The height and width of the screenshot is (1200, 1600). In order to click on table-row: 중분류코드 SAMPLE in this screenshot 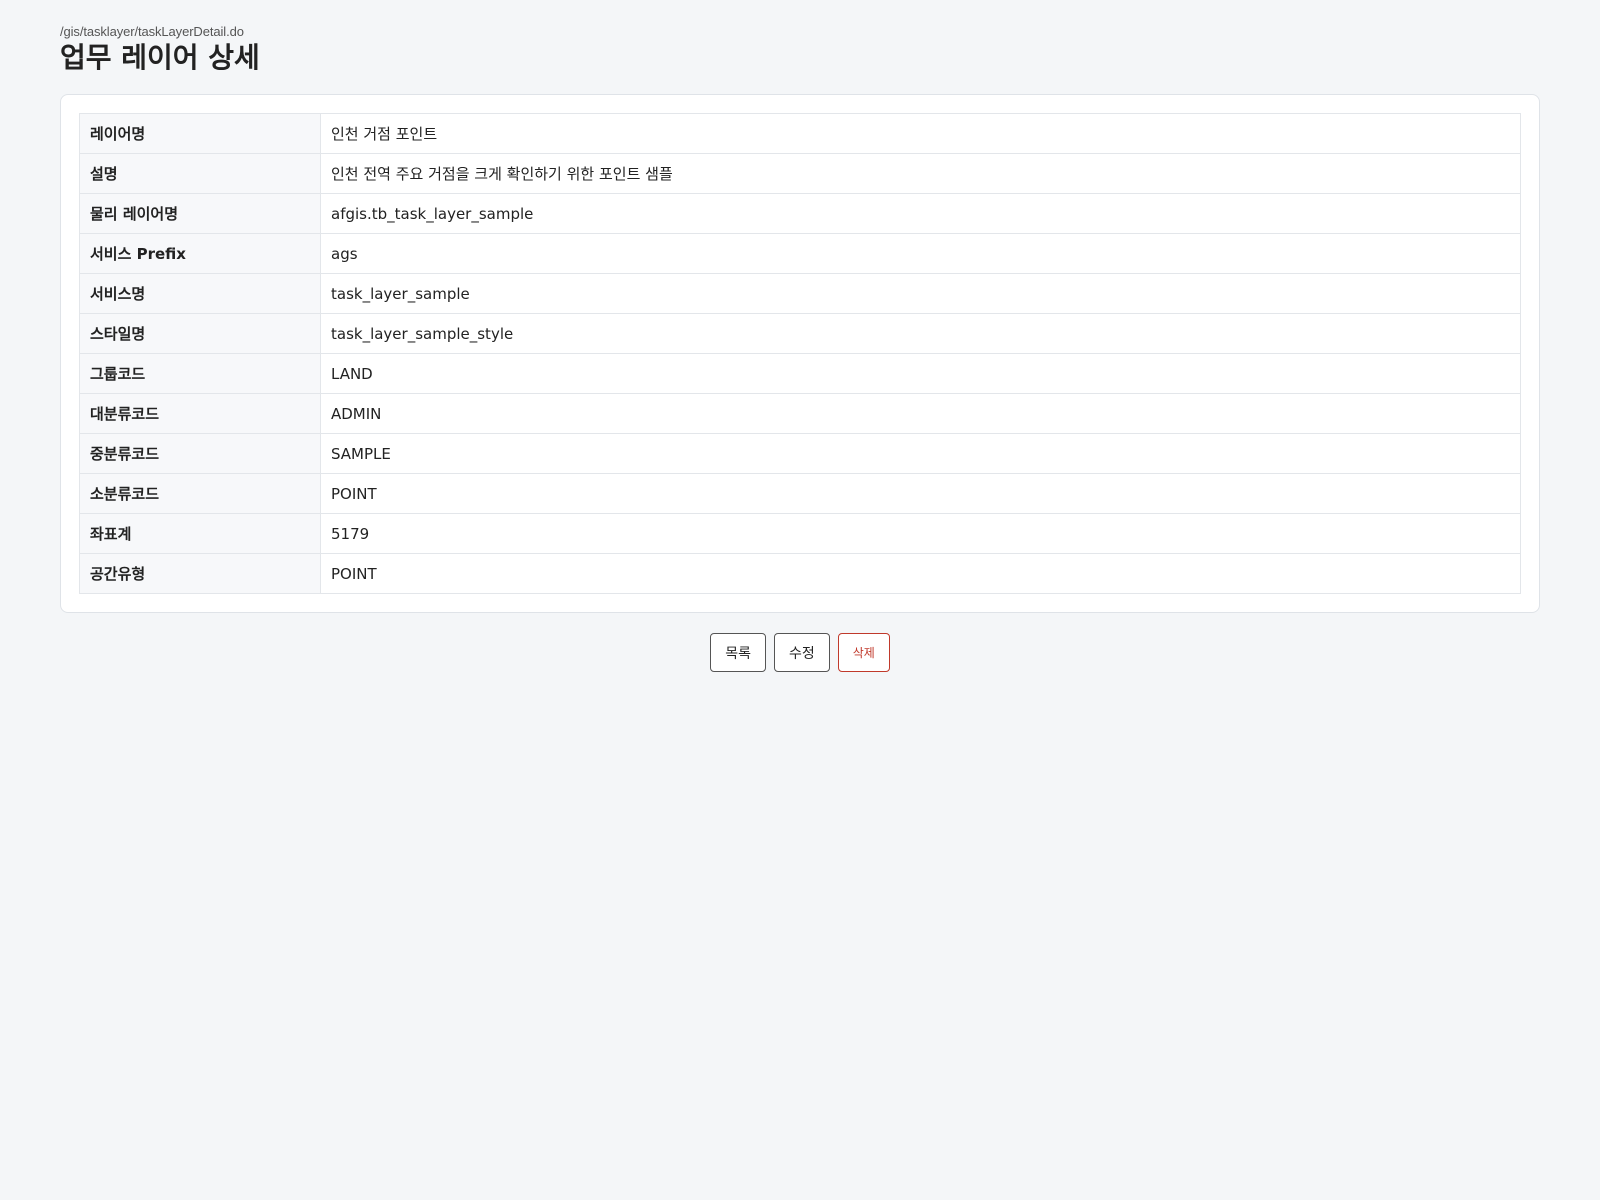, I will do `click(800, 453)`.